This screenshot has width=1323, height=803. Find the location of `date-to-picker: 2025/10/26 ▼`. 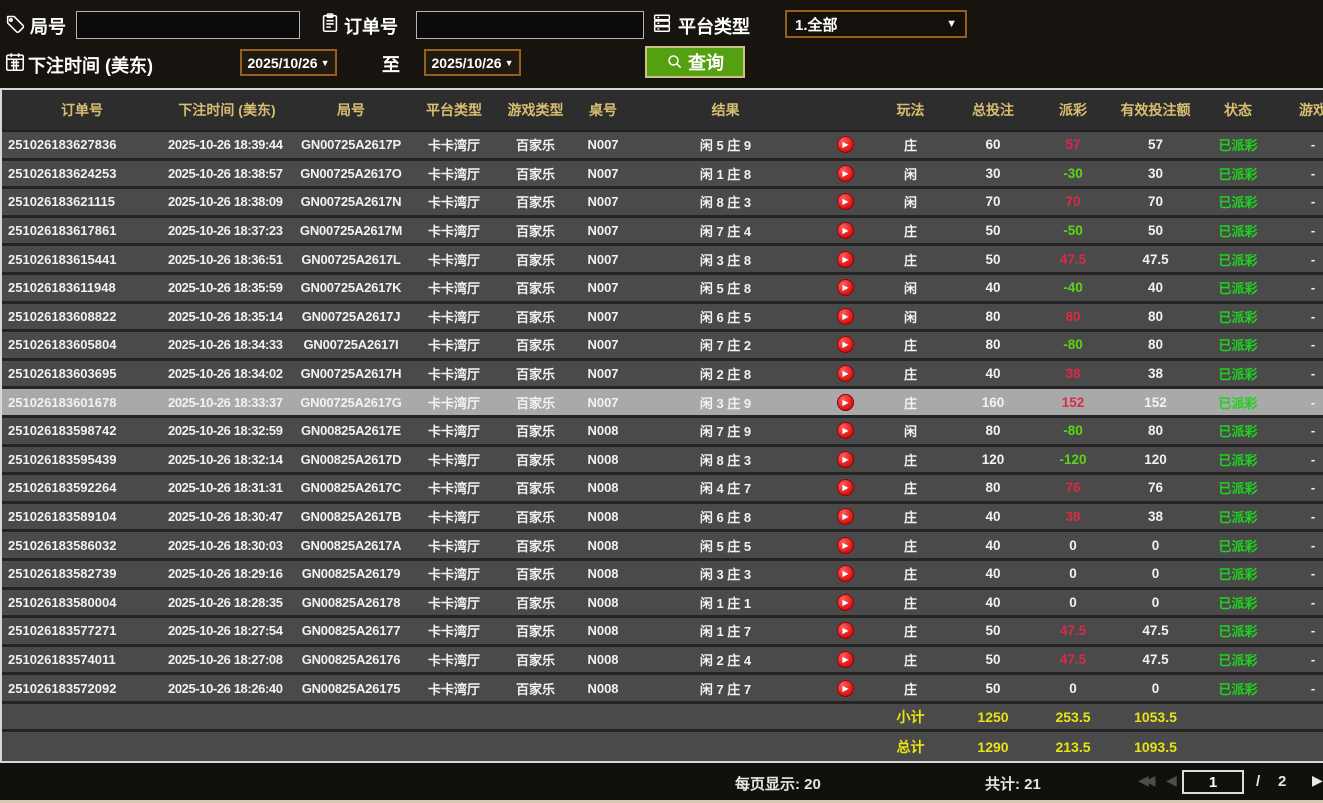

date-to-picker: 2025/10/26 ▼ is located at coordinates (472, 62).